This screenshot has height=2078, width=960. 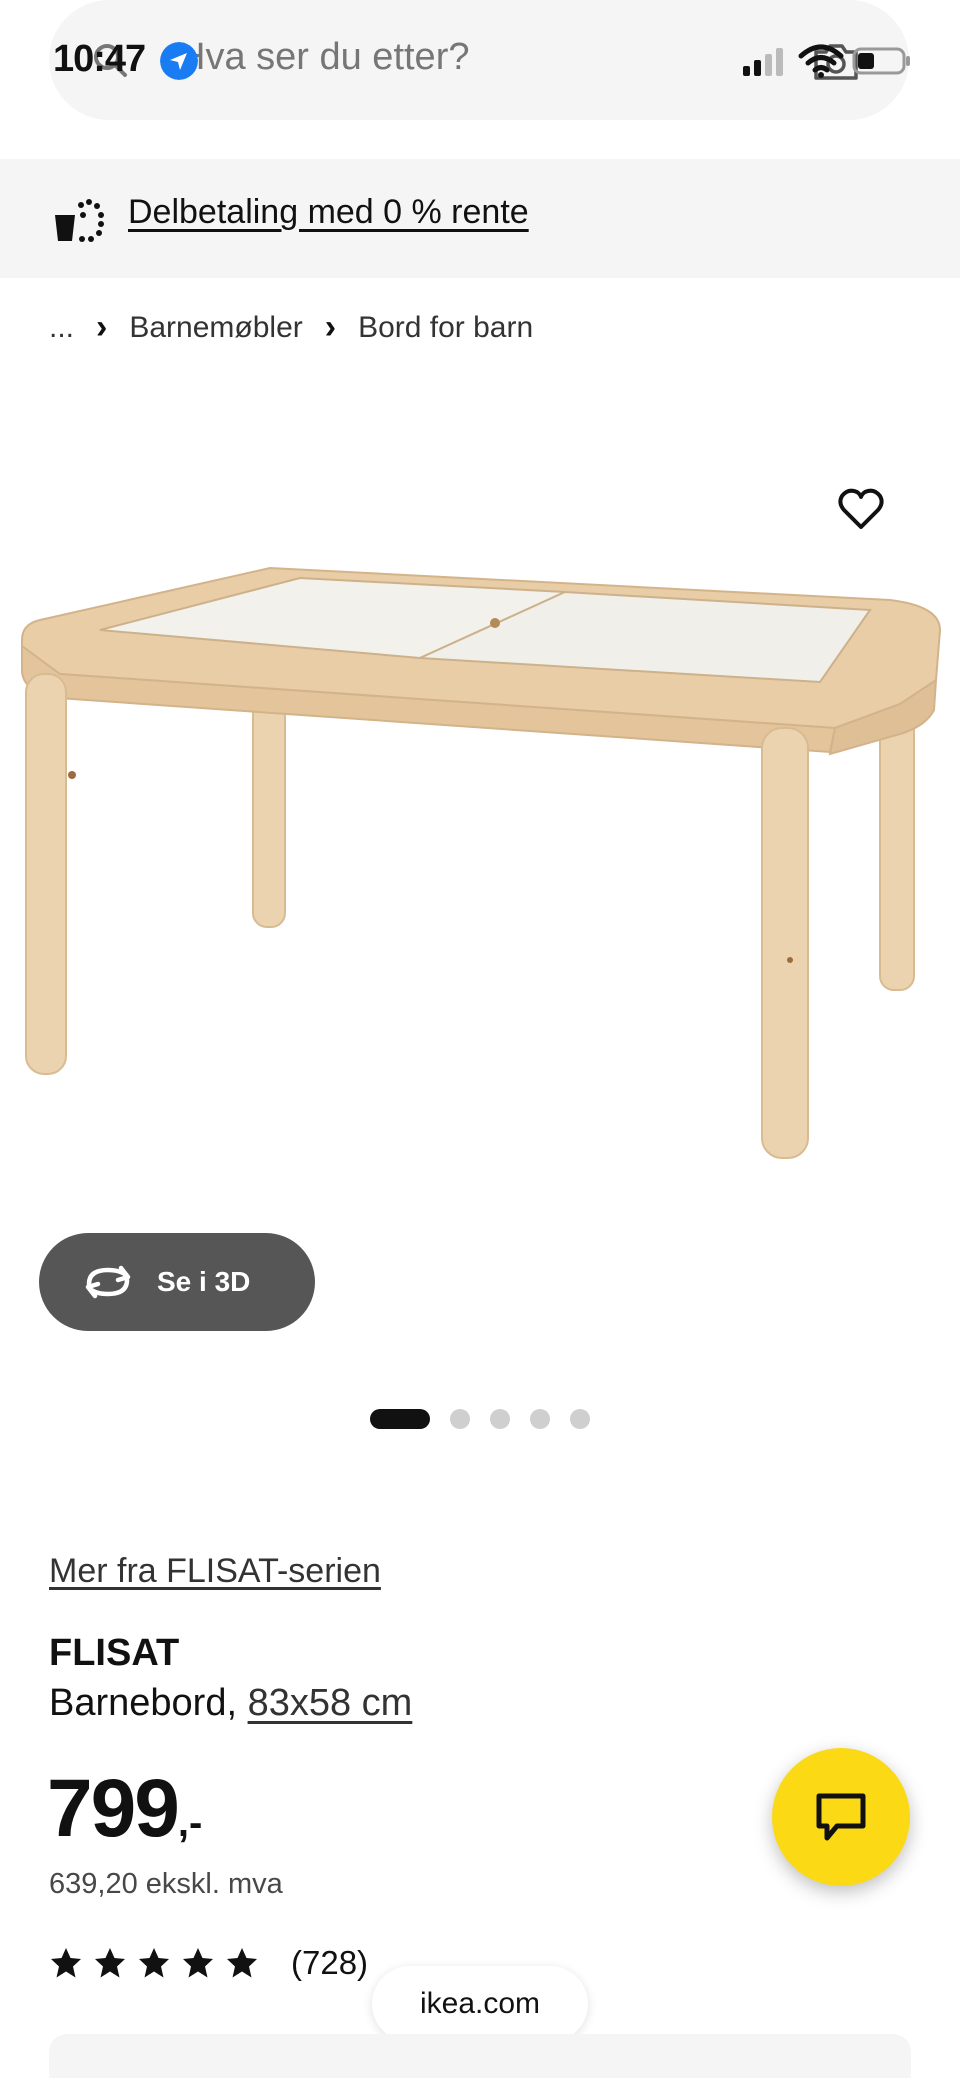 What do you see at coordinates (190, 1823) in the screenshot?
I see `price-suffix: ,-` at bounding box center [190, 1823].